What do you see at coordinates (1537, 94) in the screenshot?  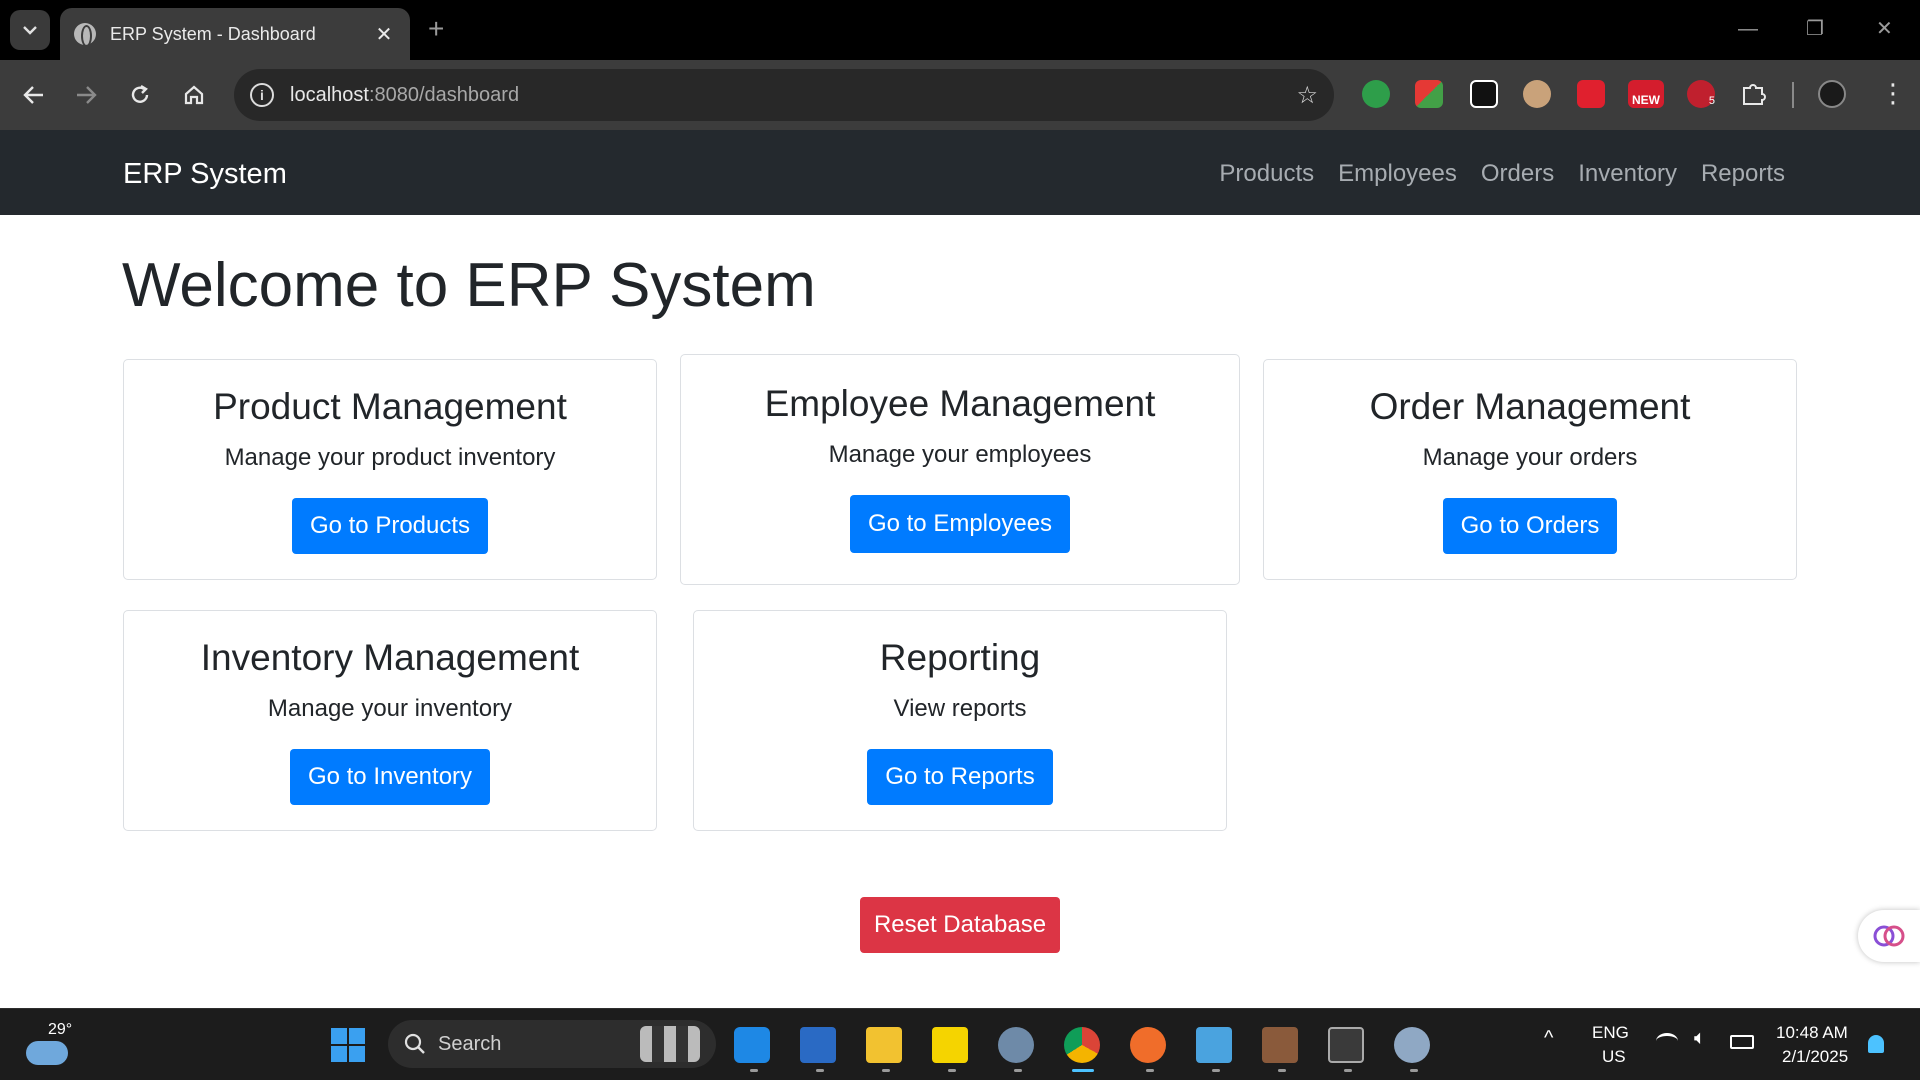 I see `extension-face-icon` at bounding box center [1537, 94].